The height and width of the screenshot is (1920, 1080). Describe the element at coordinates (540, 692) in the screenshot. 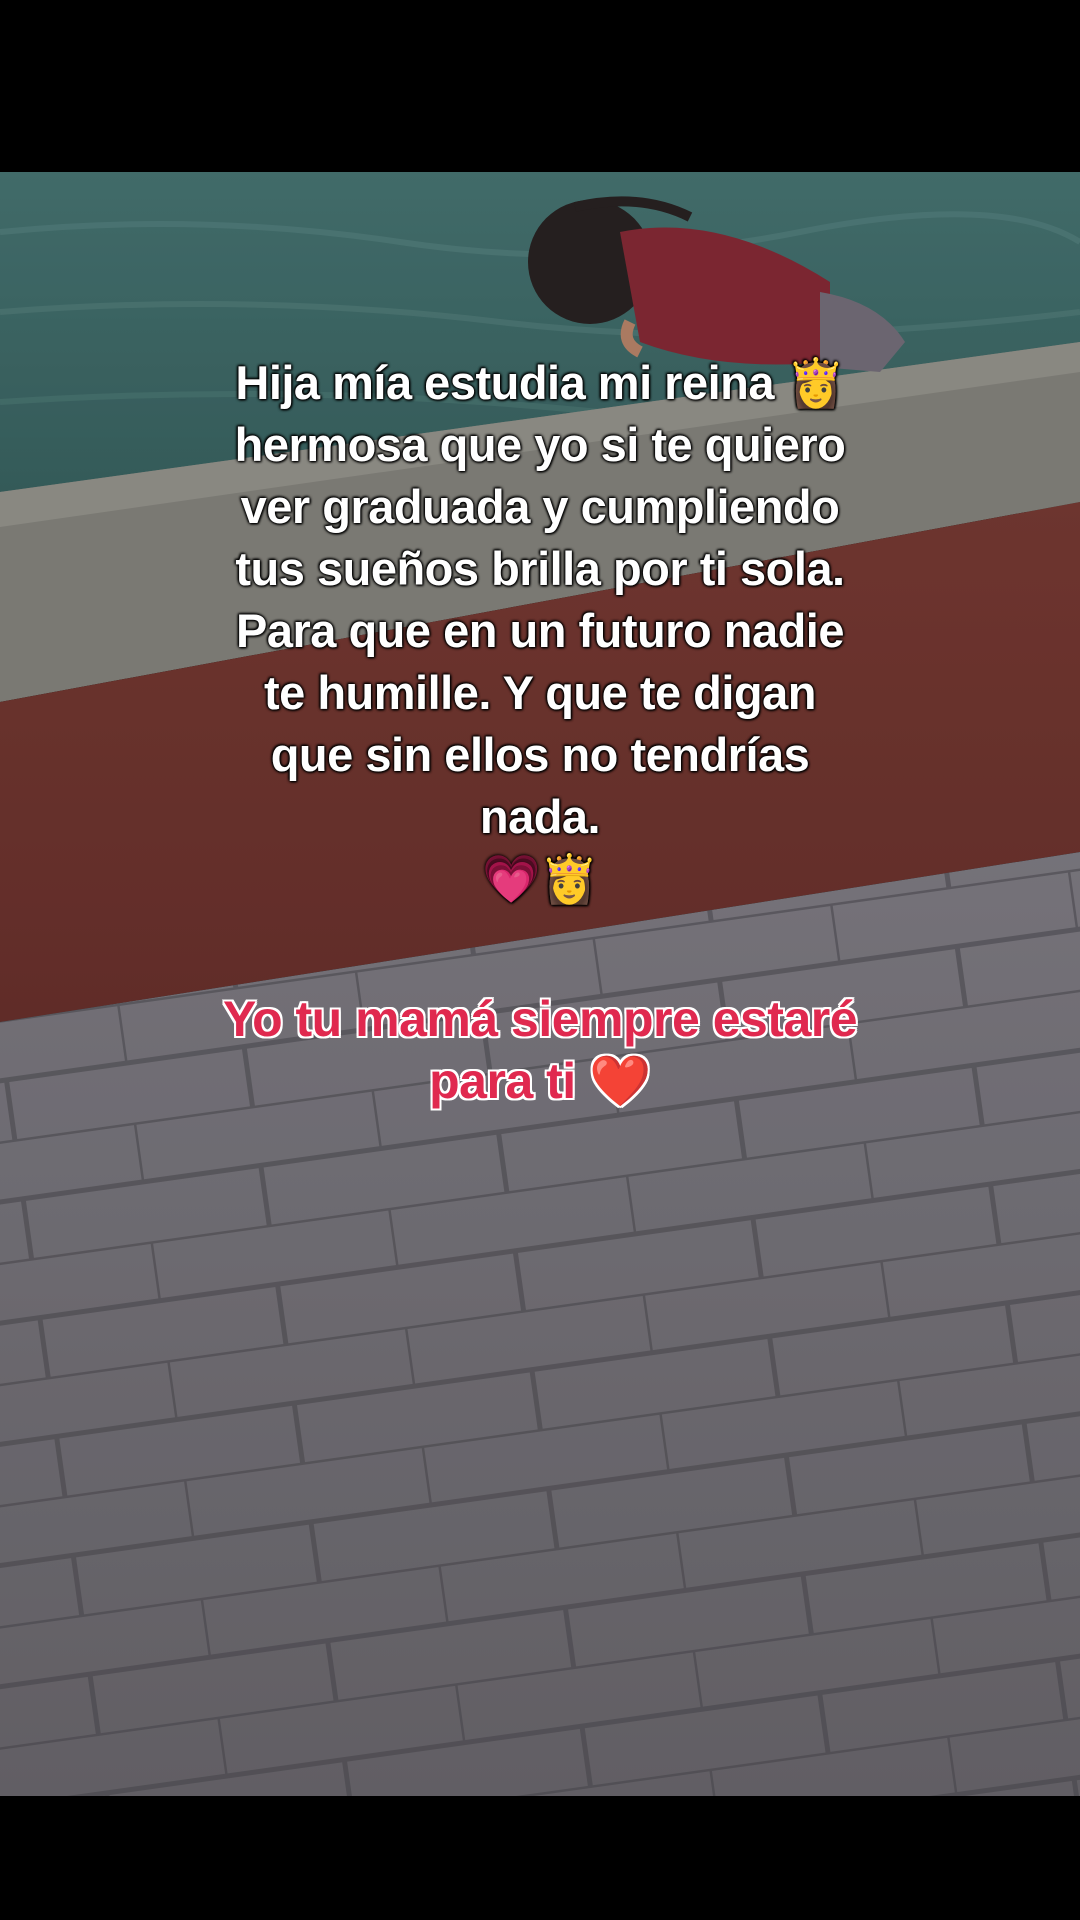

I see `caption-line: te humille. Y que te digan` at that location.